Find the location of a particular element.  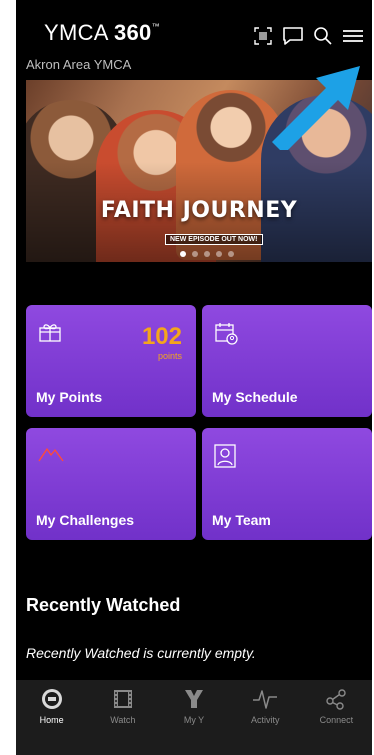

nav-home: Home is located at coordinates (51, 717).